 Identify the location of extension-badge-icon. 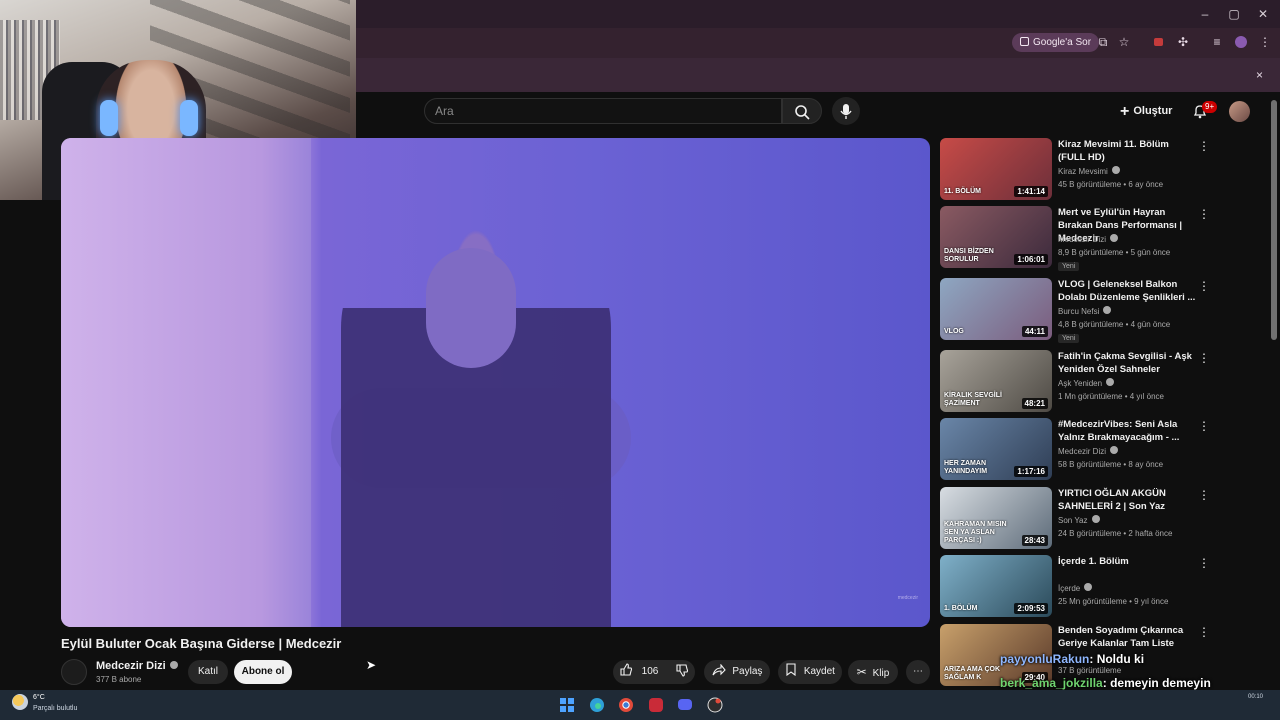
(1159, 42).